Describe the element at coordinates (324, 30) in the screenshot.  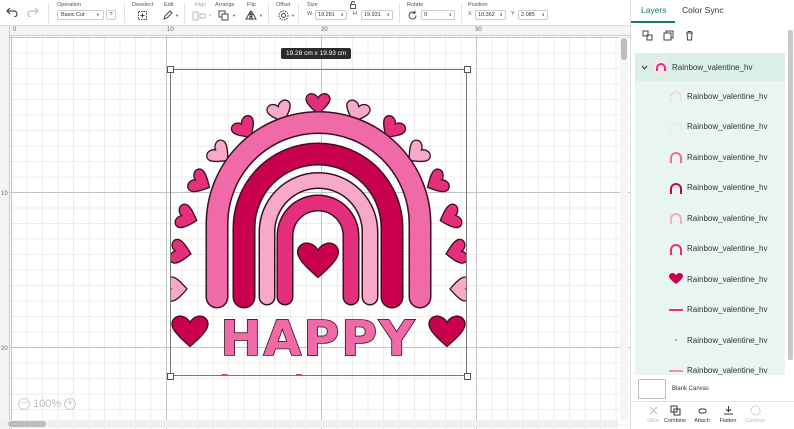
I see `ruler-tick: 20` at that location.